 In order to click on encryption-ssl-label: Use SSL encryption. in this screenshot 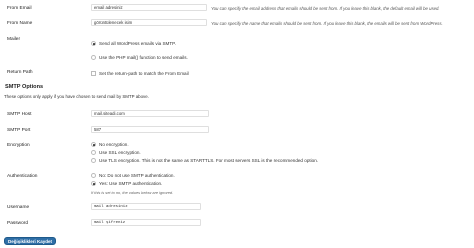, I will do `click(120, 152)`.